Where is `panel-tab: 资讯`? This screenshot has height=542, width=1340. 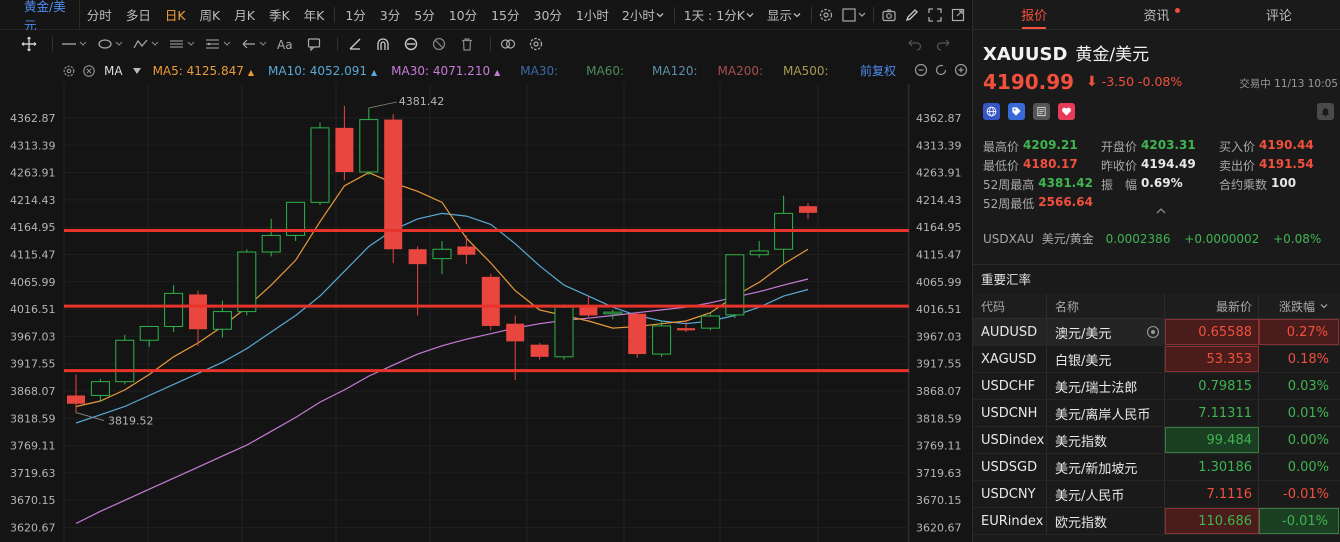 panel-tab: 资讯 is located at coordinates (1156, 14).